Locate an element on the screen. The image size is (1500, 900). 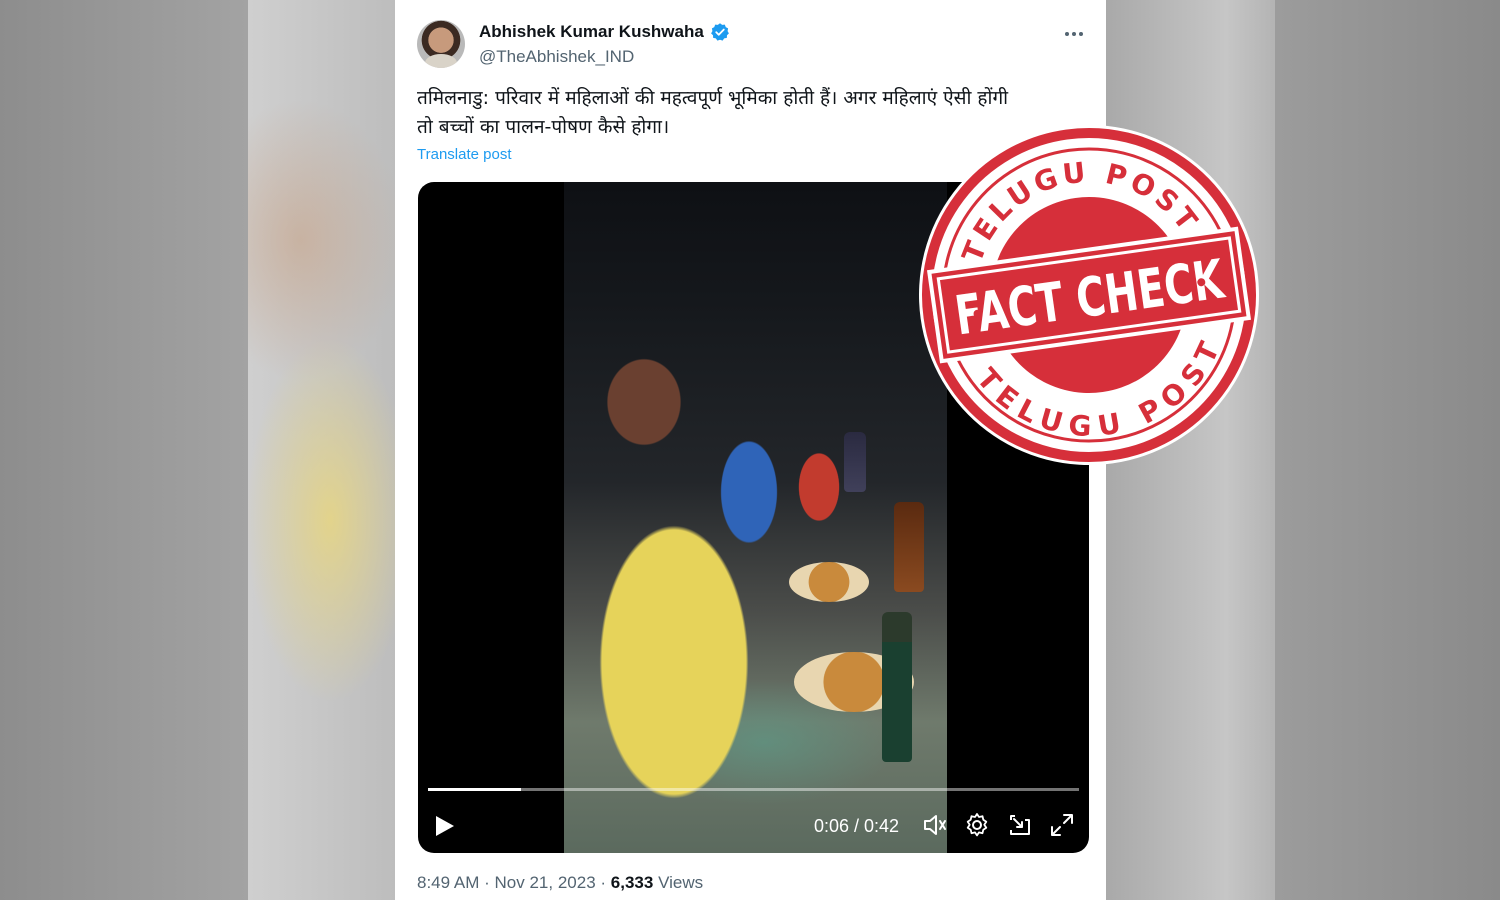
verified-badge-icon is located at coordinates (719, 32).